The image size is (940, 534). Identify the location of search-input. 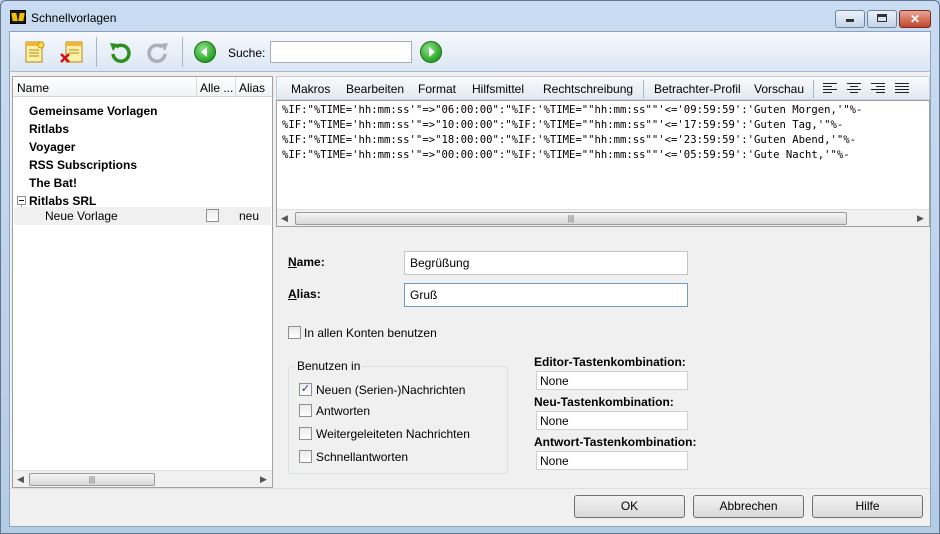
(341, 52).